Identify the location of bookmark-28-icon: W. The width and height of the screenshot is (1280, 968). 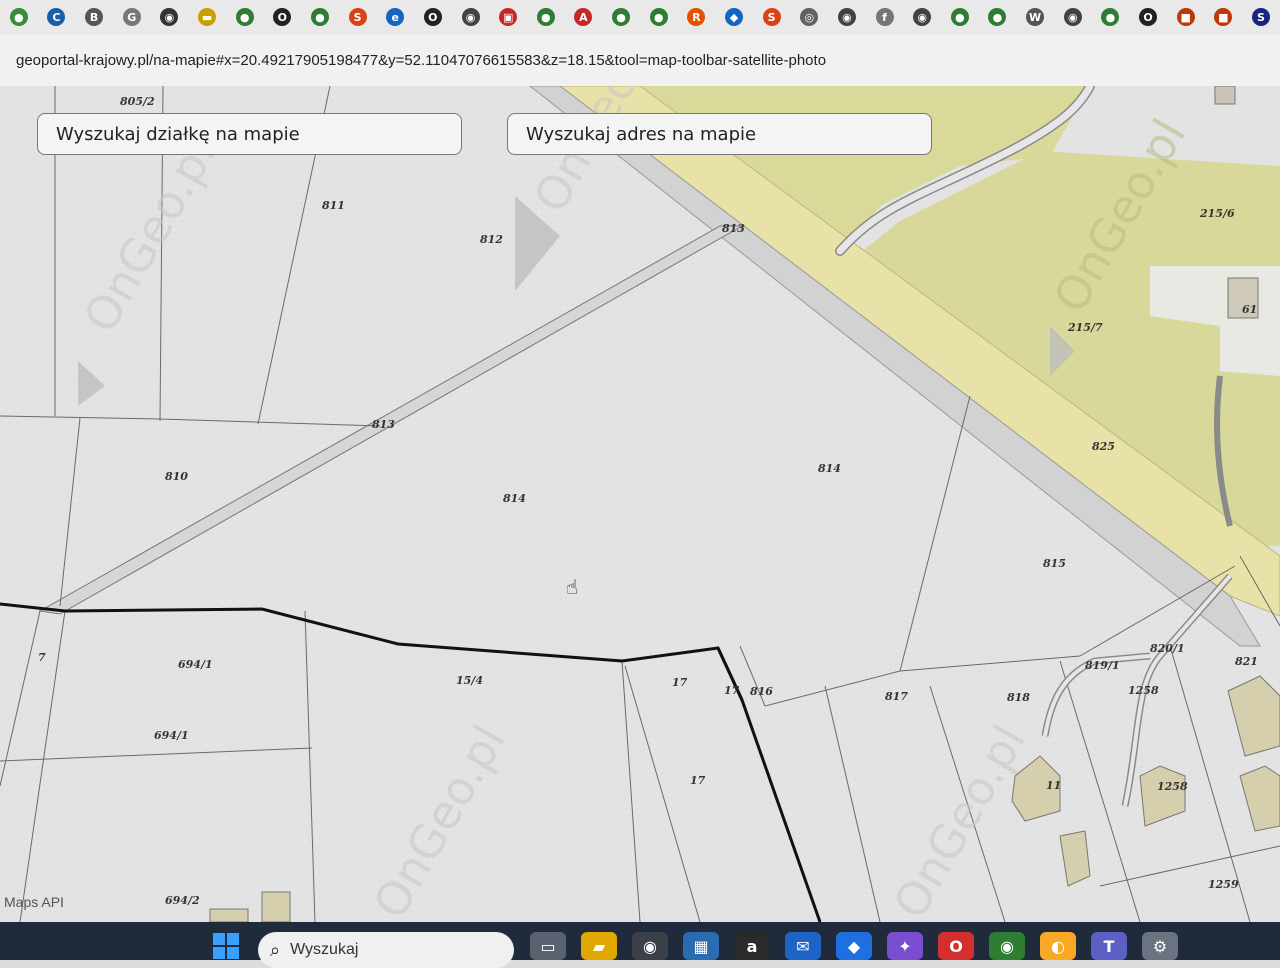
(1035, 17).